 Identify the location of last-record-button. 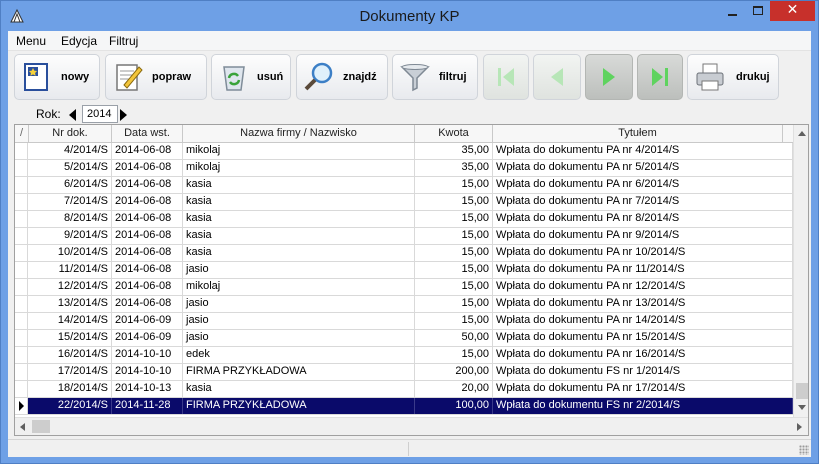
(660, 77).